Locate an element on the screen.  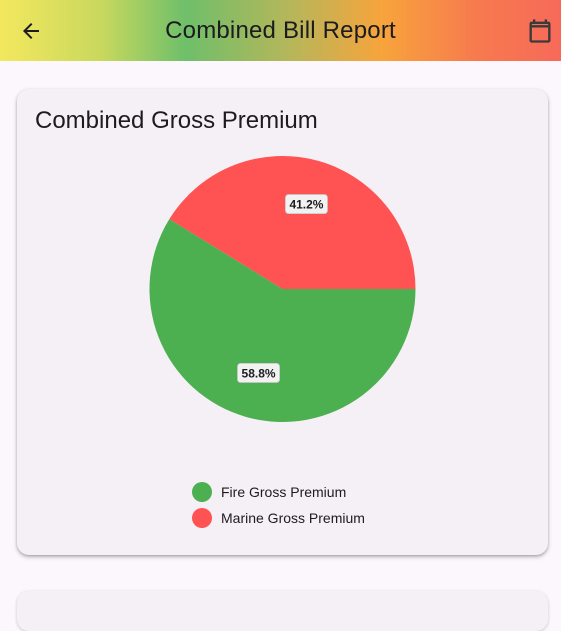
legend-dot-marine is located at coordinates (202, 518).